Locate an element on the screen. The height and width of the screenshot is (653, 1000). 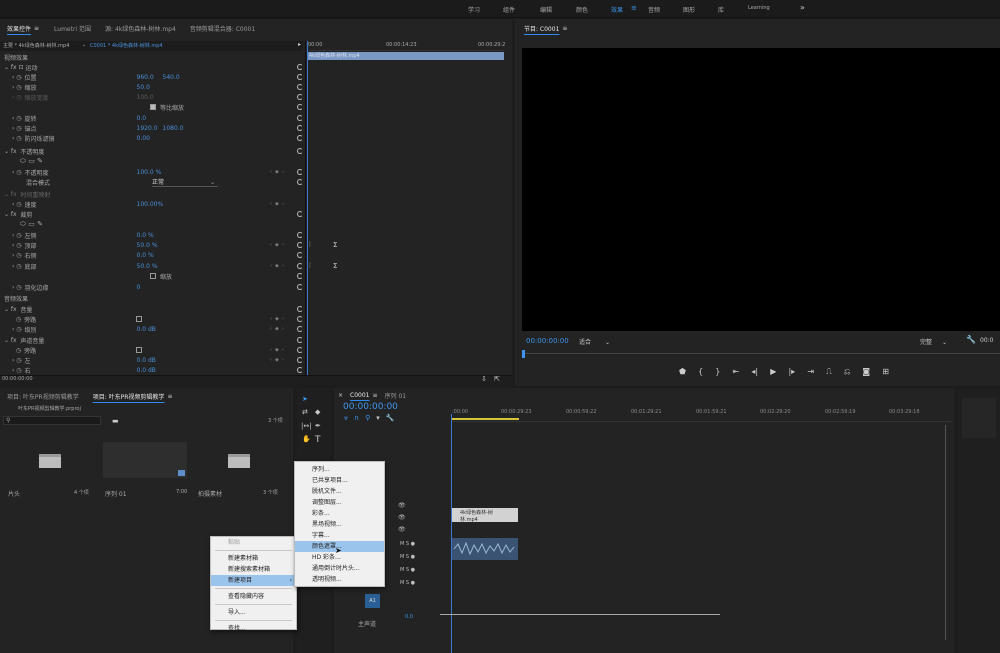
ellipse-mask-icon: ⬭ is located at coordinates (23, 224).